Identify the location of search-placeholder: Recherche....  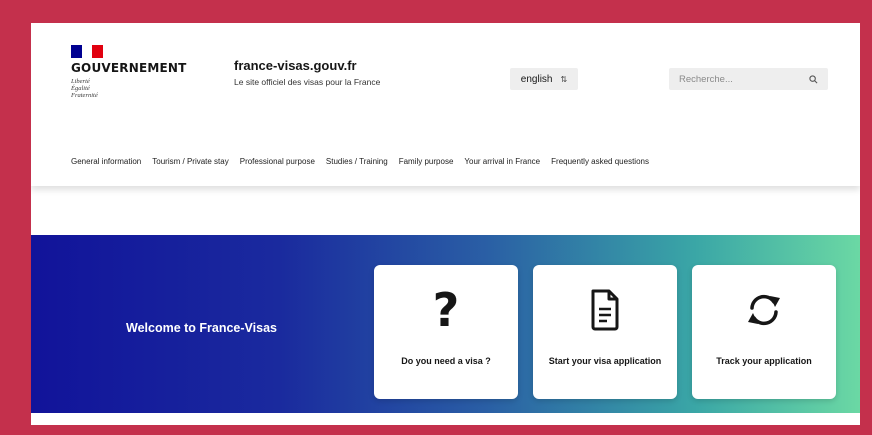
(706, 79).